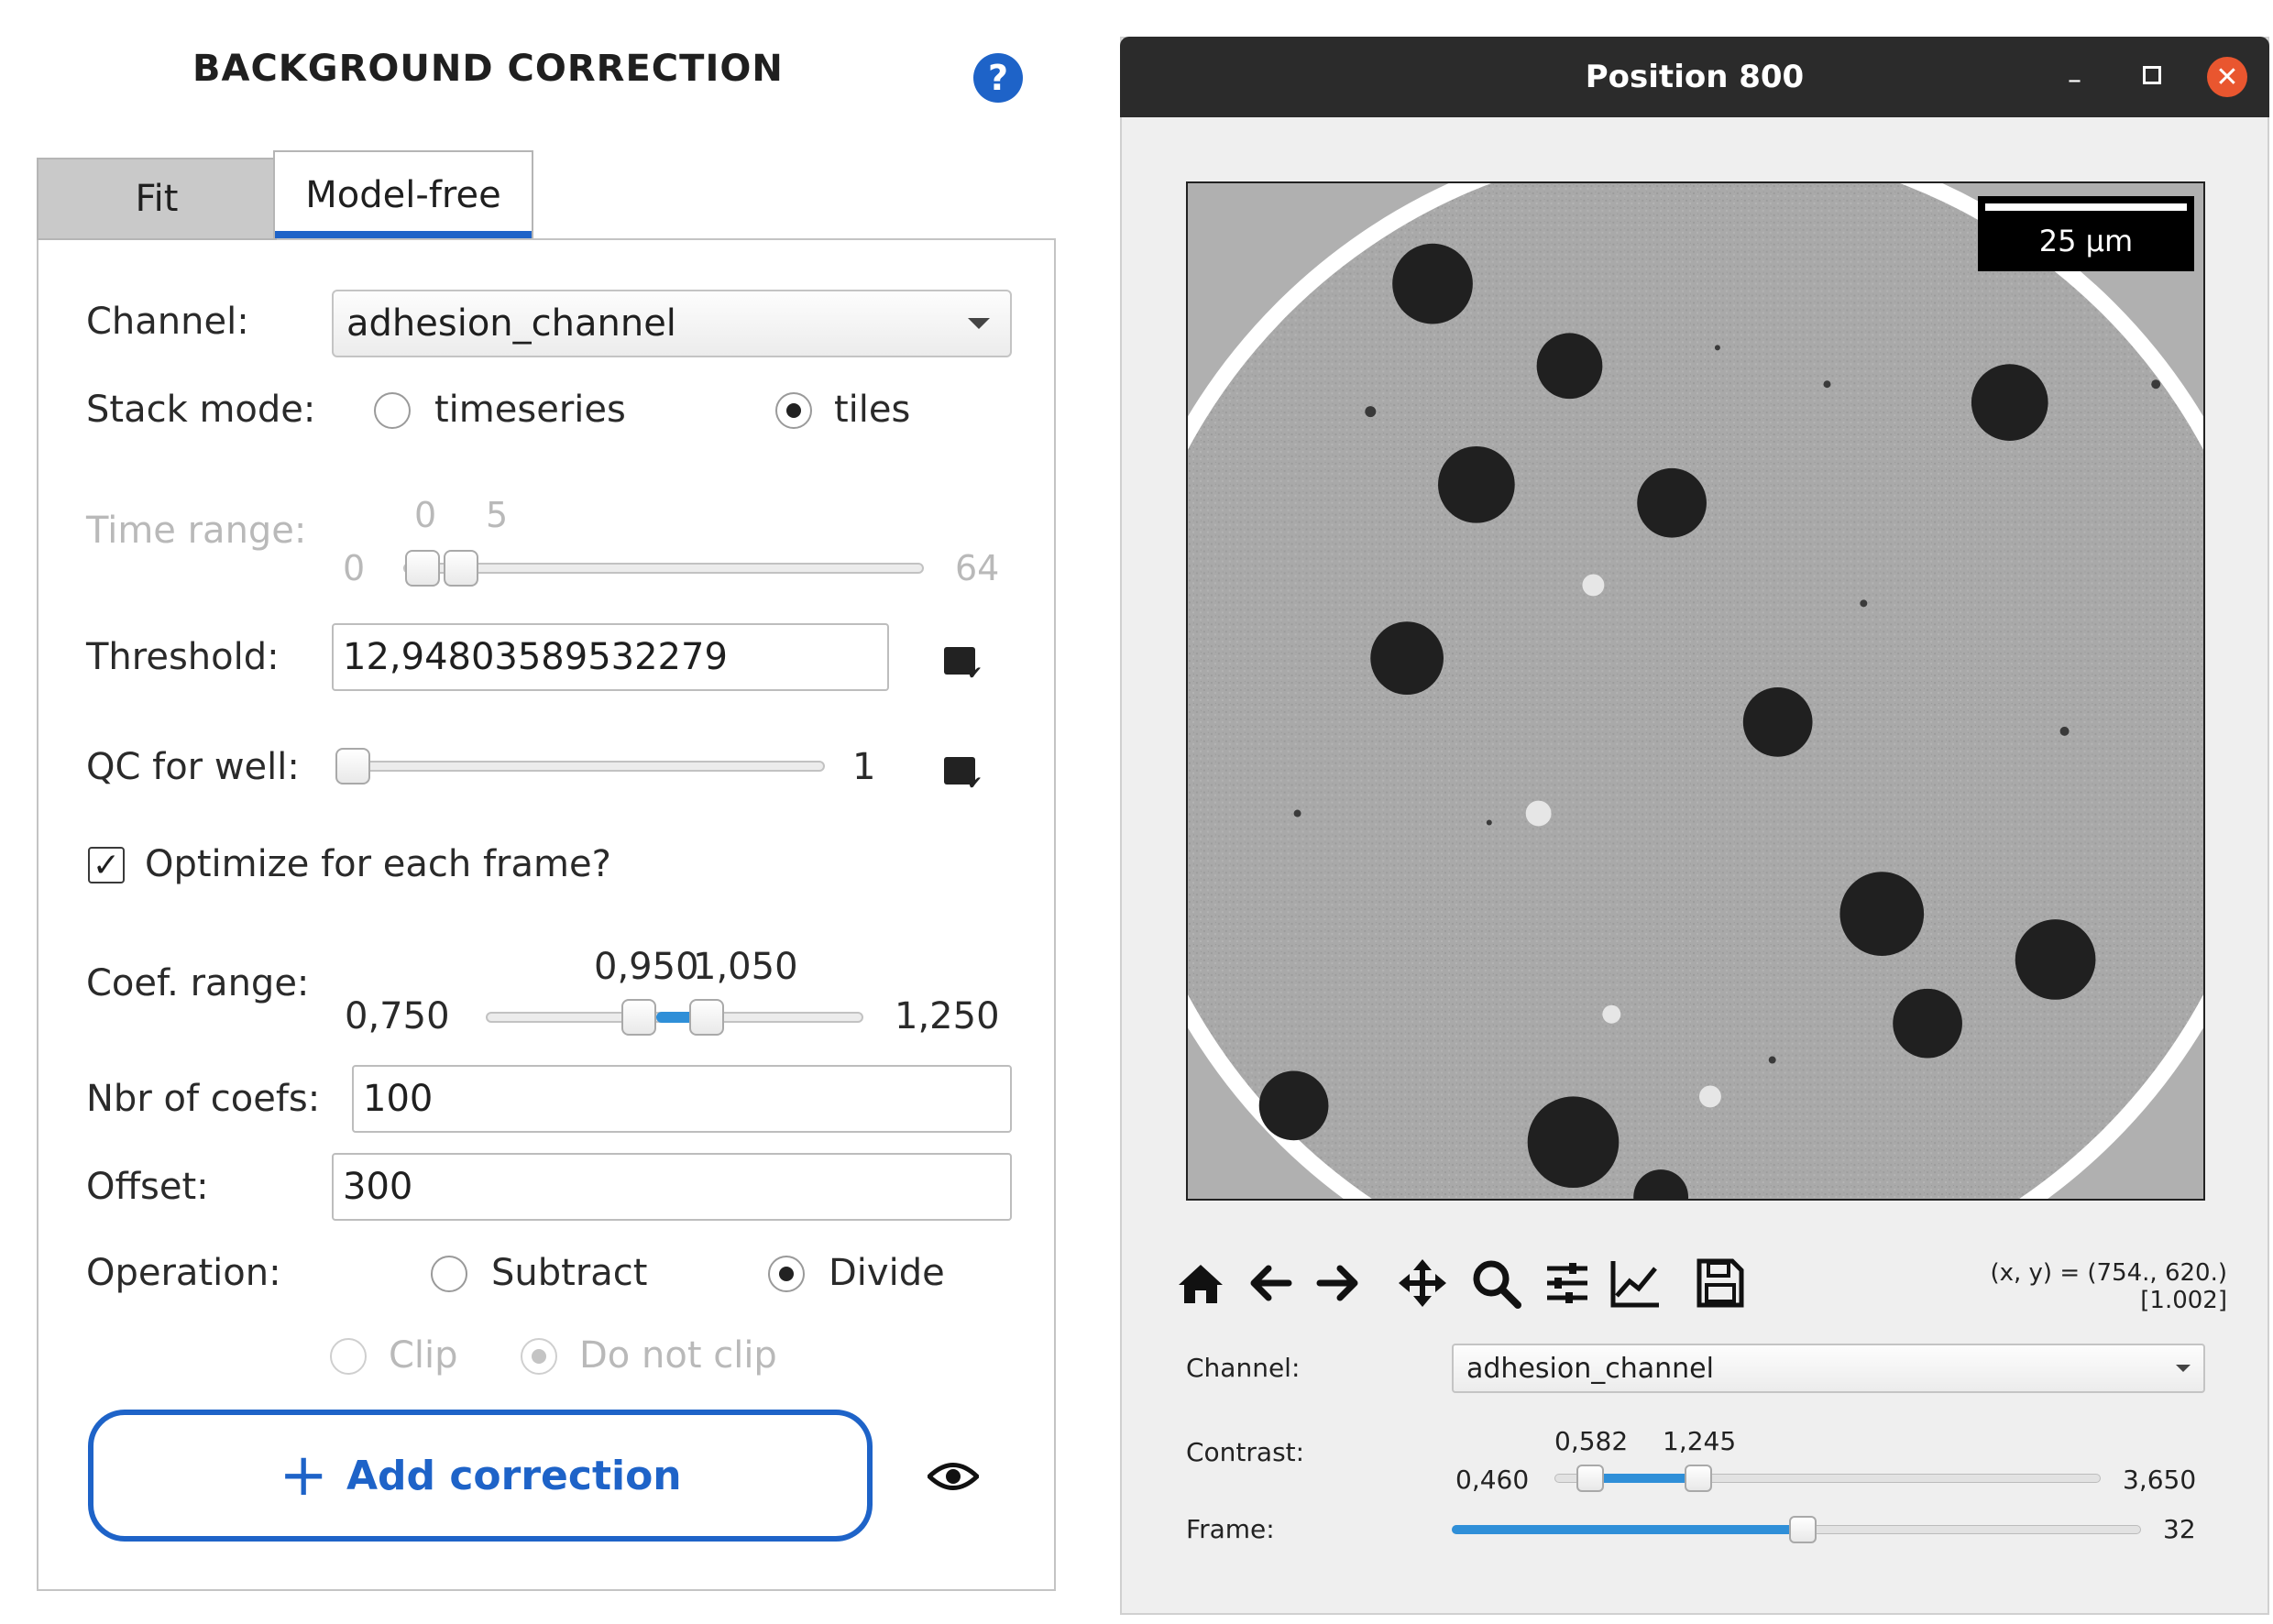 This screenshot has height=1624, width=2273. Describe the element at coordinates (1492, 1480) in the screenshot. I see `contrast-min: 0,460` at that location.